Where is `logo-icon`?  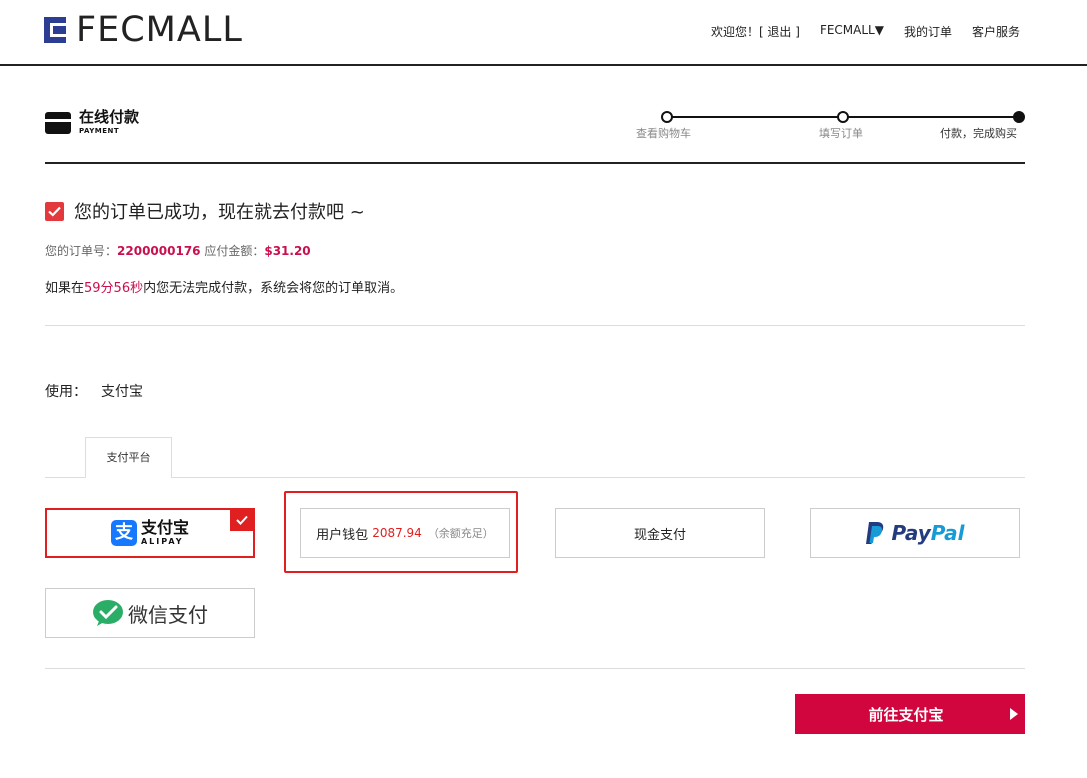
logo-icon is located at coordinates (55, 30).